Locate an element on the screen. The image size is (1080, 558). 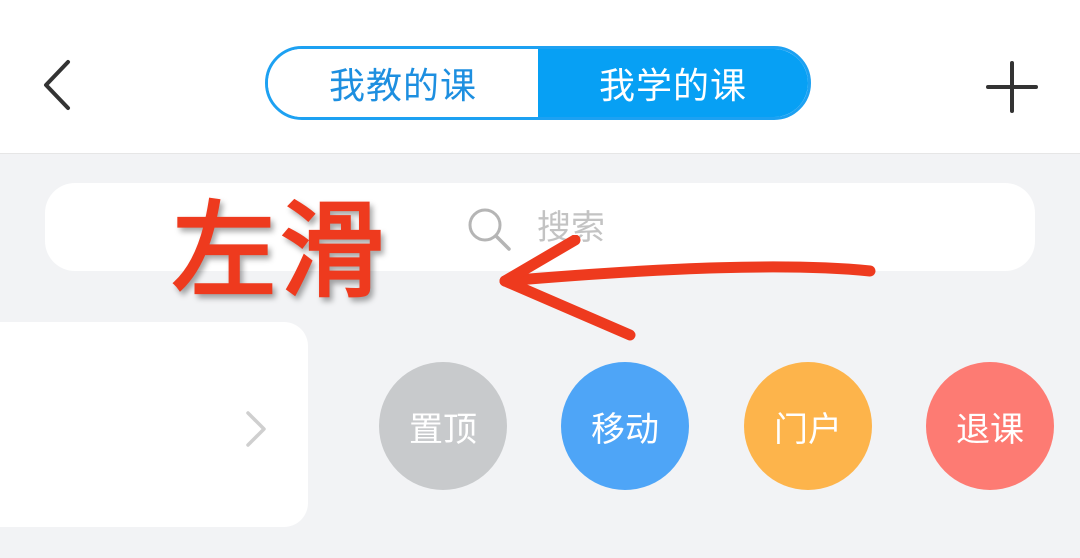
plus-icon is located at coordinates (1012, 87).